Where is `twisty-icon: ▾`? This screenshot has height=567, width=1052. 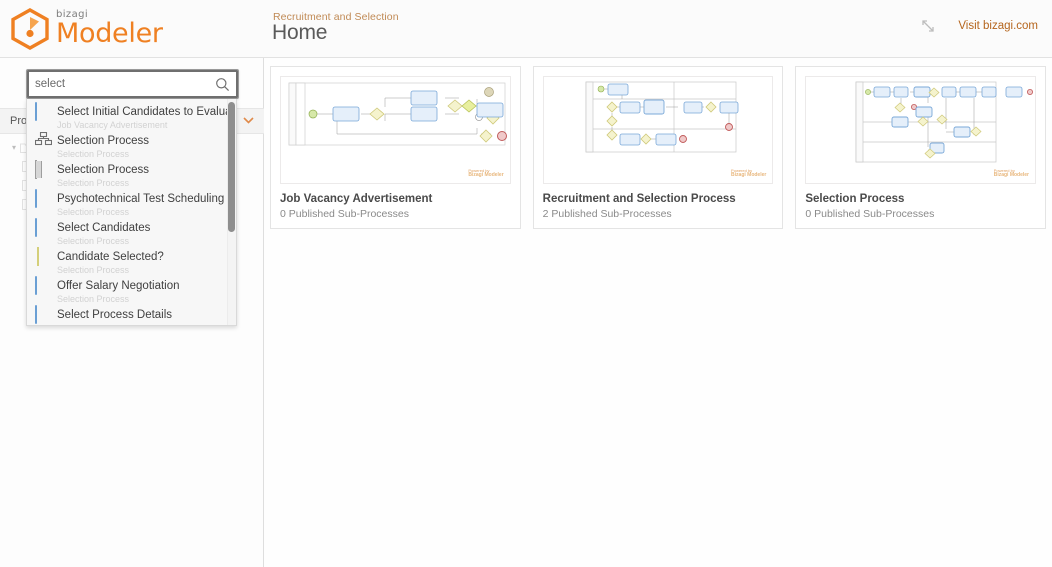 twisty-icon: ▾ is located at coordinates (14, 147).